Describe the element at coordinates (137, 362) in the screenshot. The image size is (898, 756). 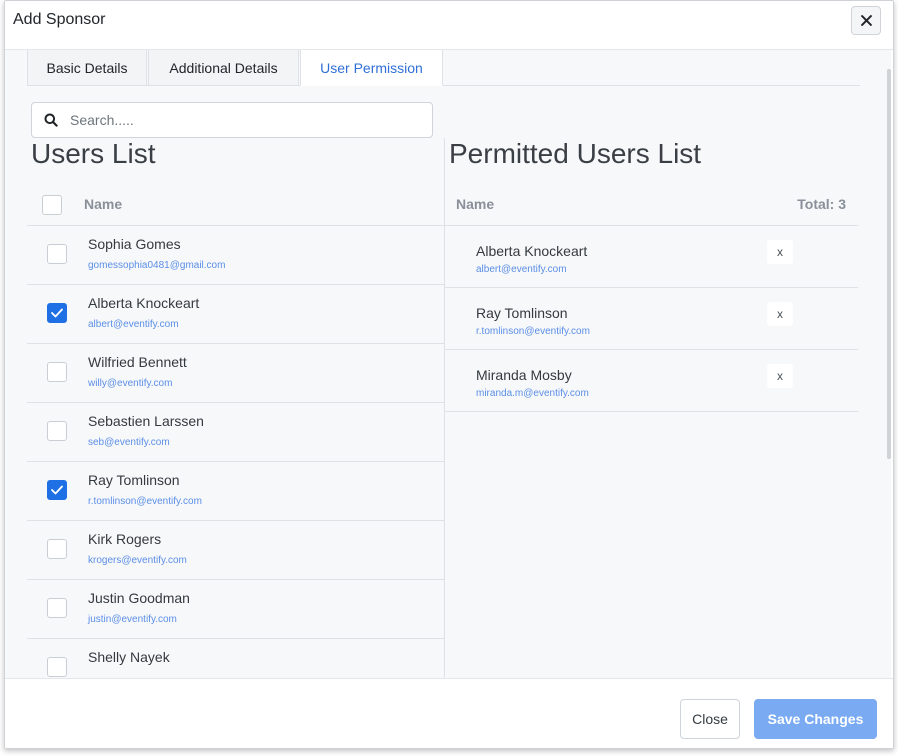
I see `user-name: Wilfried Bennett` at that location.